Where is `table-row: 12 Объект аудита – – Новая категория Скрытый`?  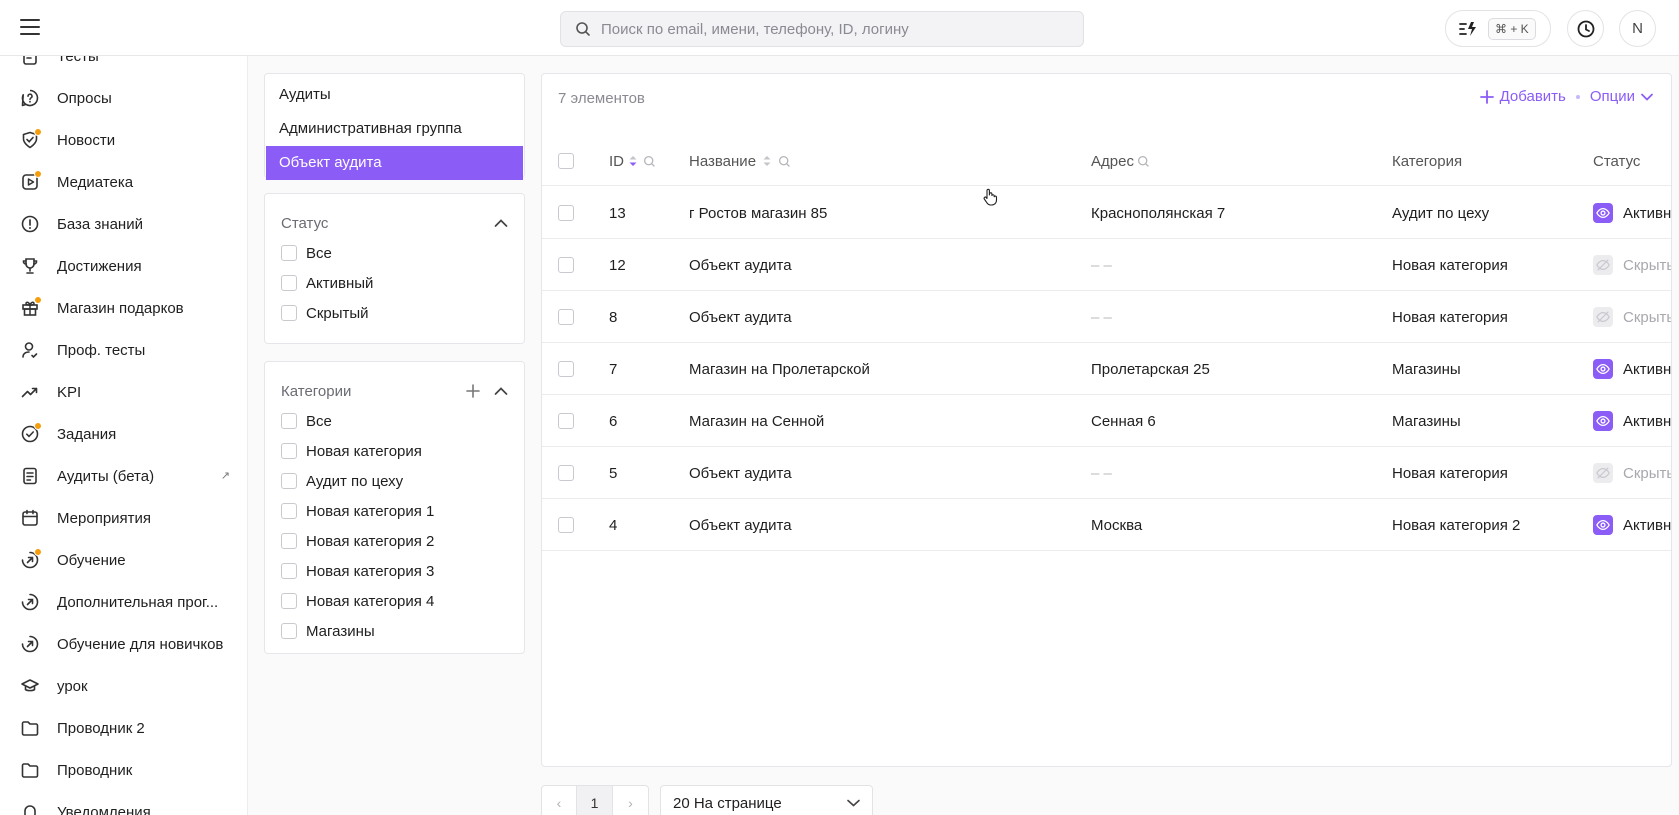 table-row: 12 Объект аудита – – Новая категория Скрытый is located at coordinates (1106, 265).